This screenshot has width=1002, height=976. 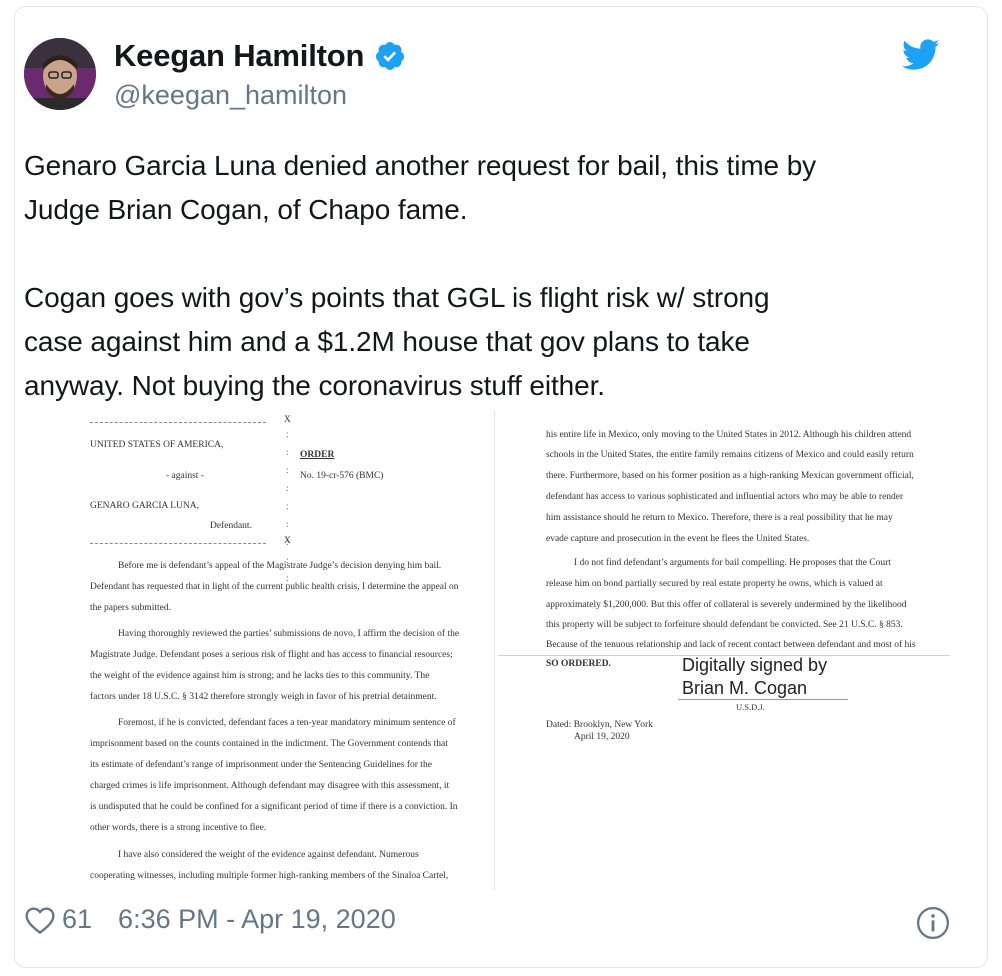 What do you see at coordinates (602, 737) in the screenshot?
I see `dated-date: April 19, 2020` at bounding box center [602, 737].